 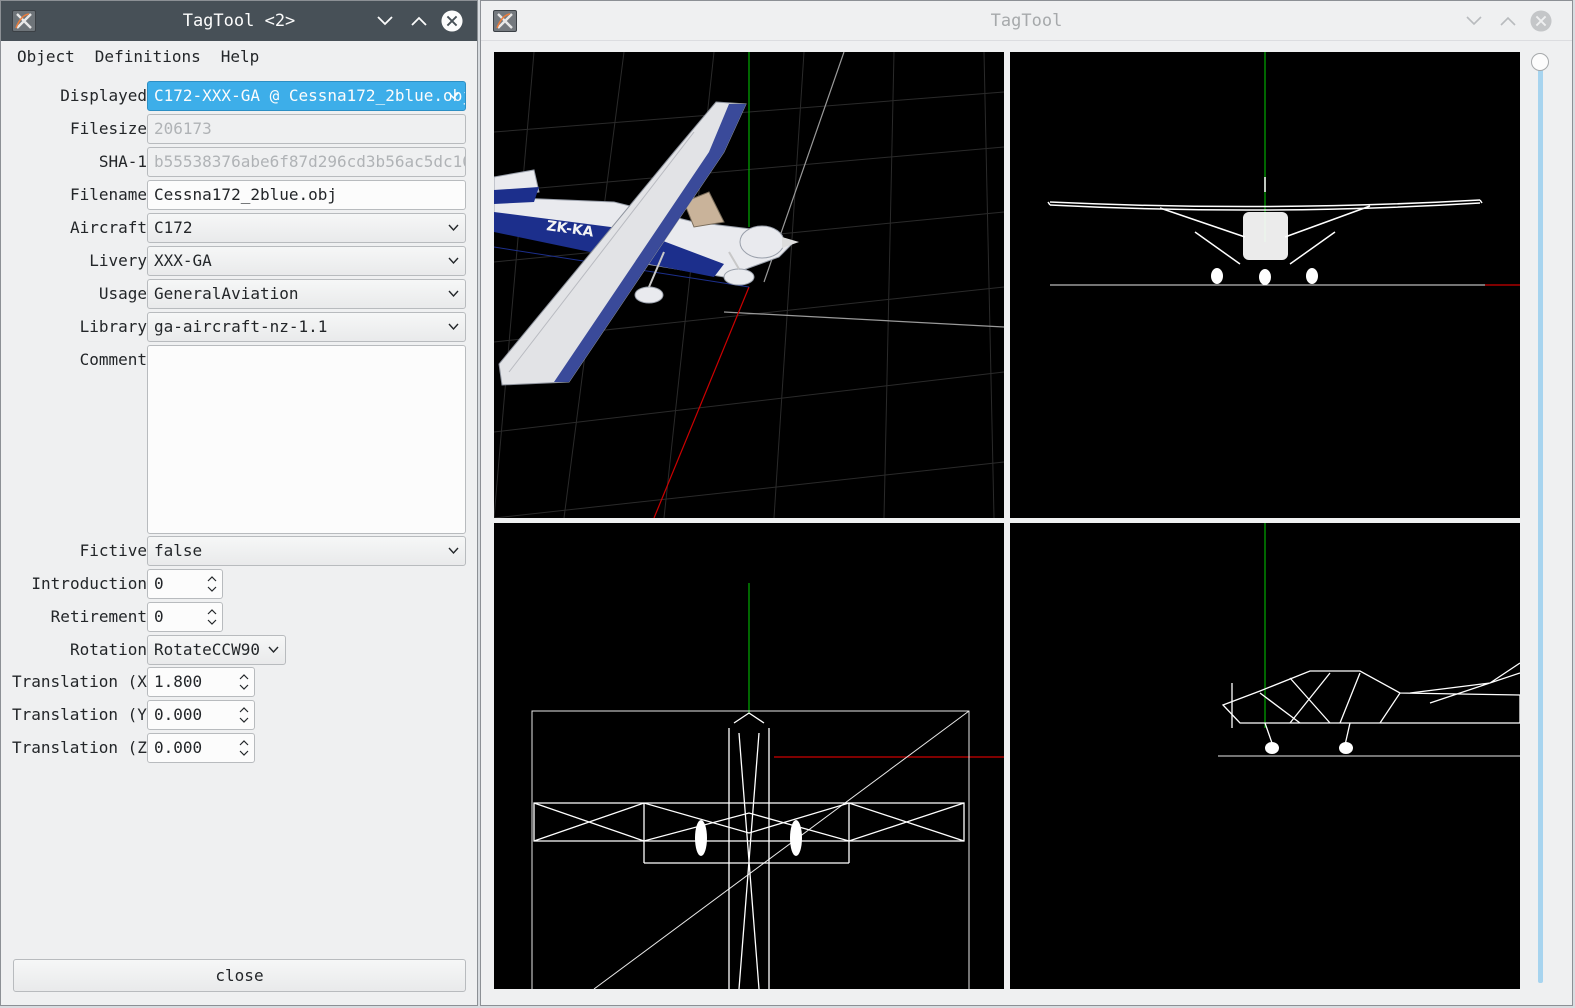 I want to click on row-retirement: Retirement 0, so click(x=240, y=616).